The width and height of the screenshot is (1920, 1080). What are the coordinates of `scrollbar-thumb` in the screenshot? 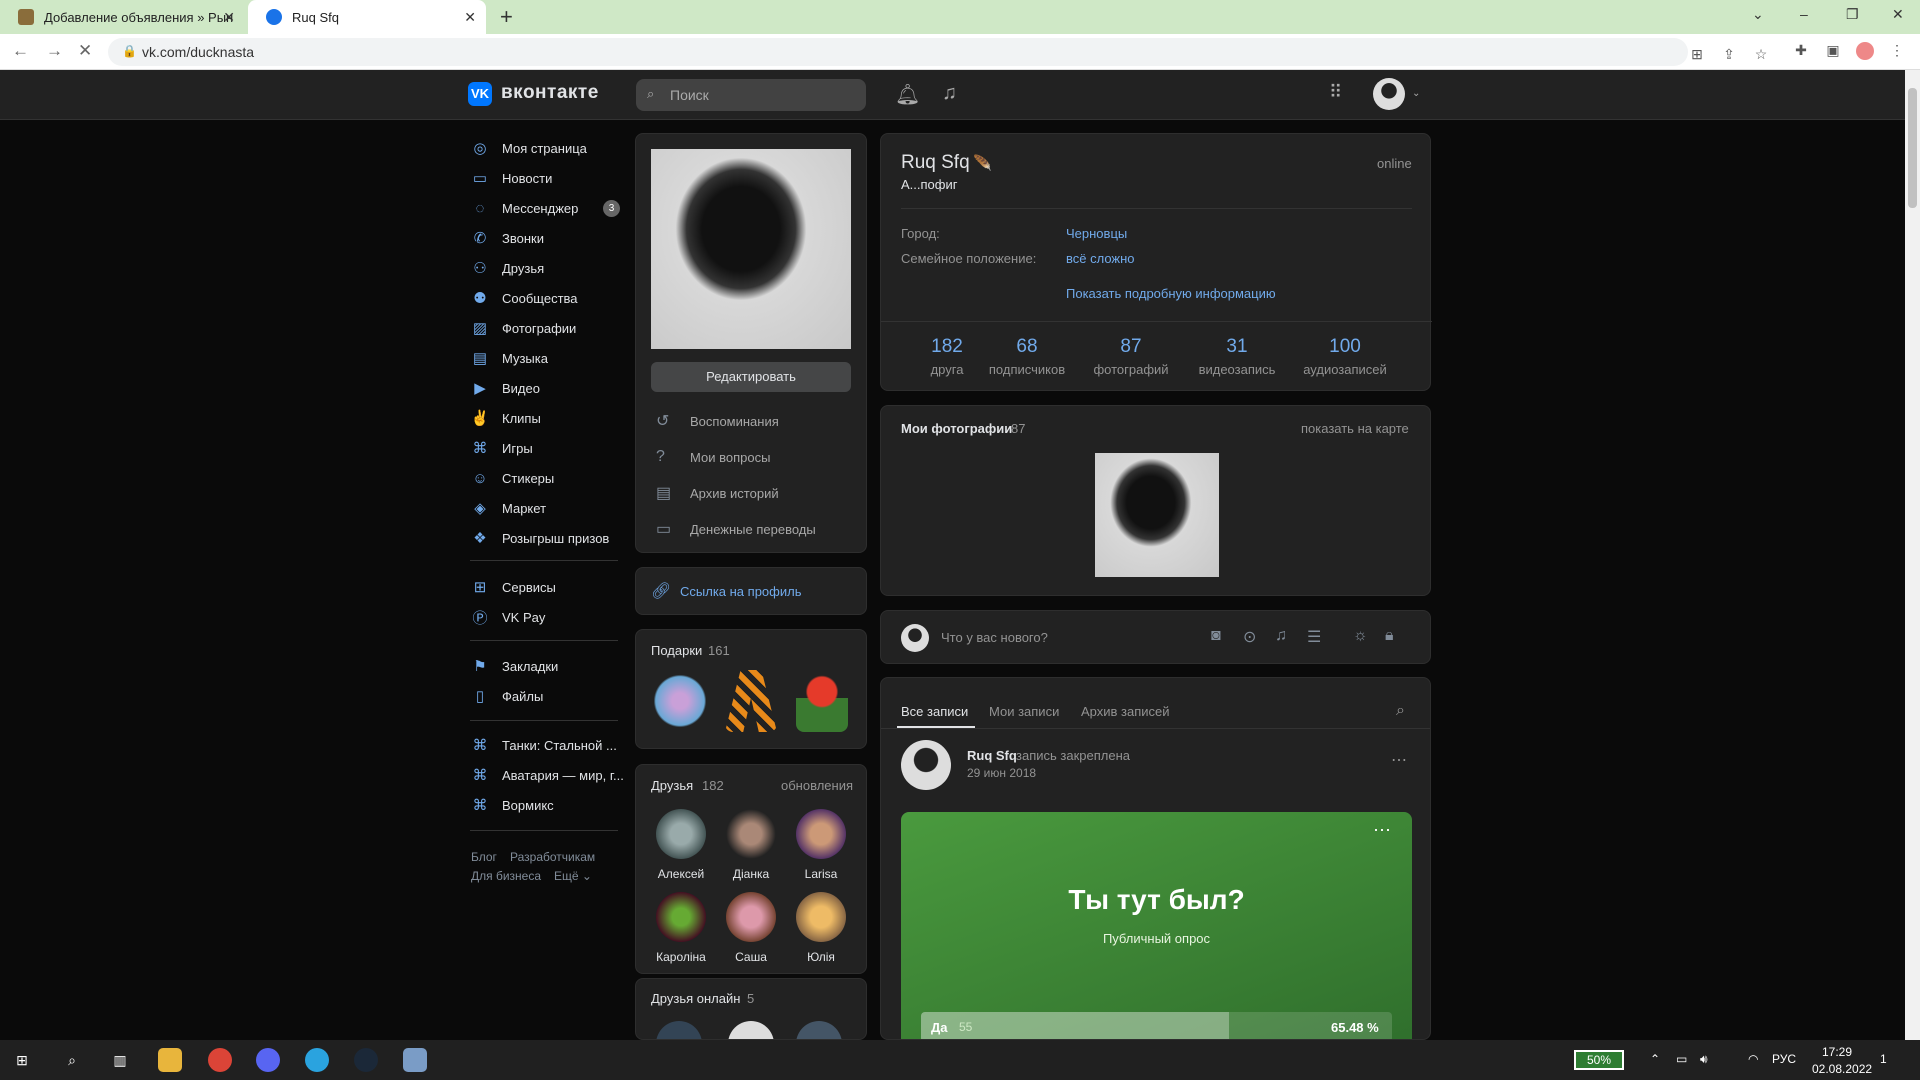 It's located at (1912, 148).